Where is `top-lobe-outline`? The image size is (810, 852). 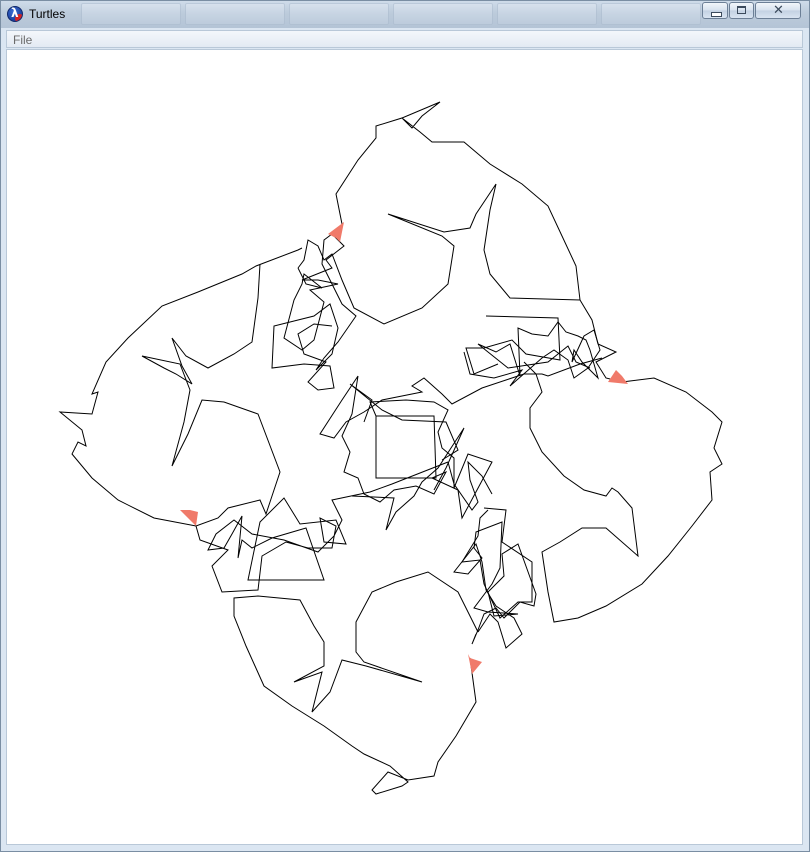 top-lobe-outline is located at coordinates (439, 213).